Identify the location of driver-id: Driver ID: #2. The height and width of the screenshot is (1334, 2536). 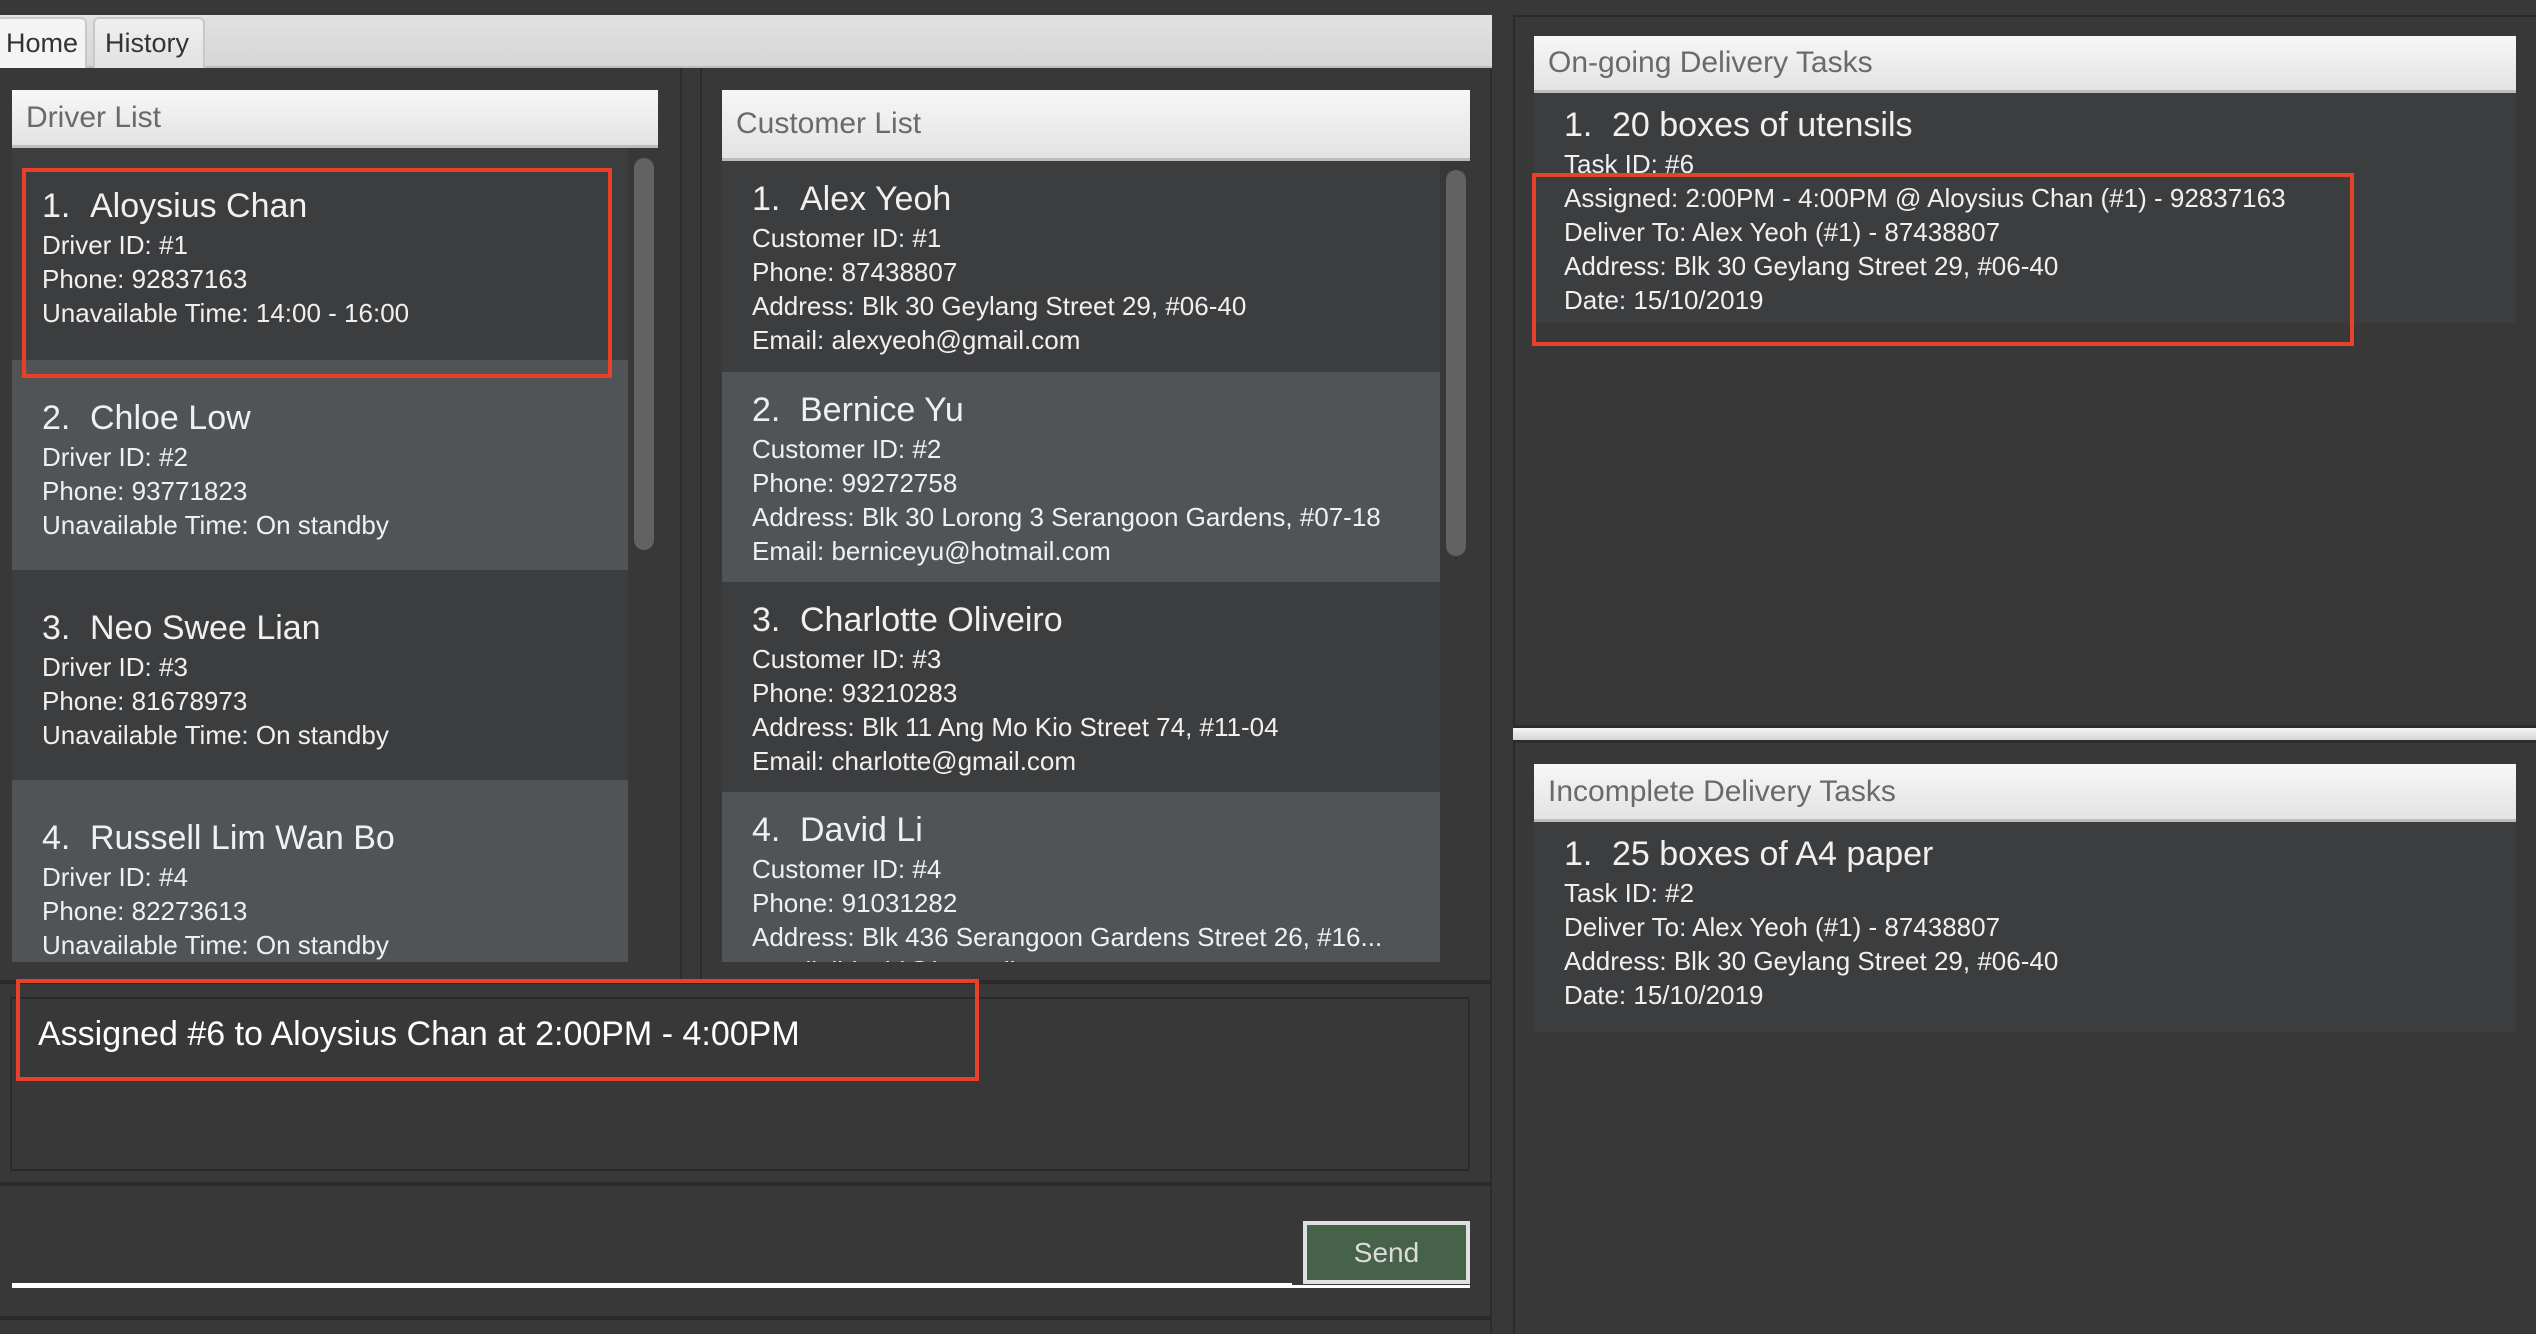
(115, 457).